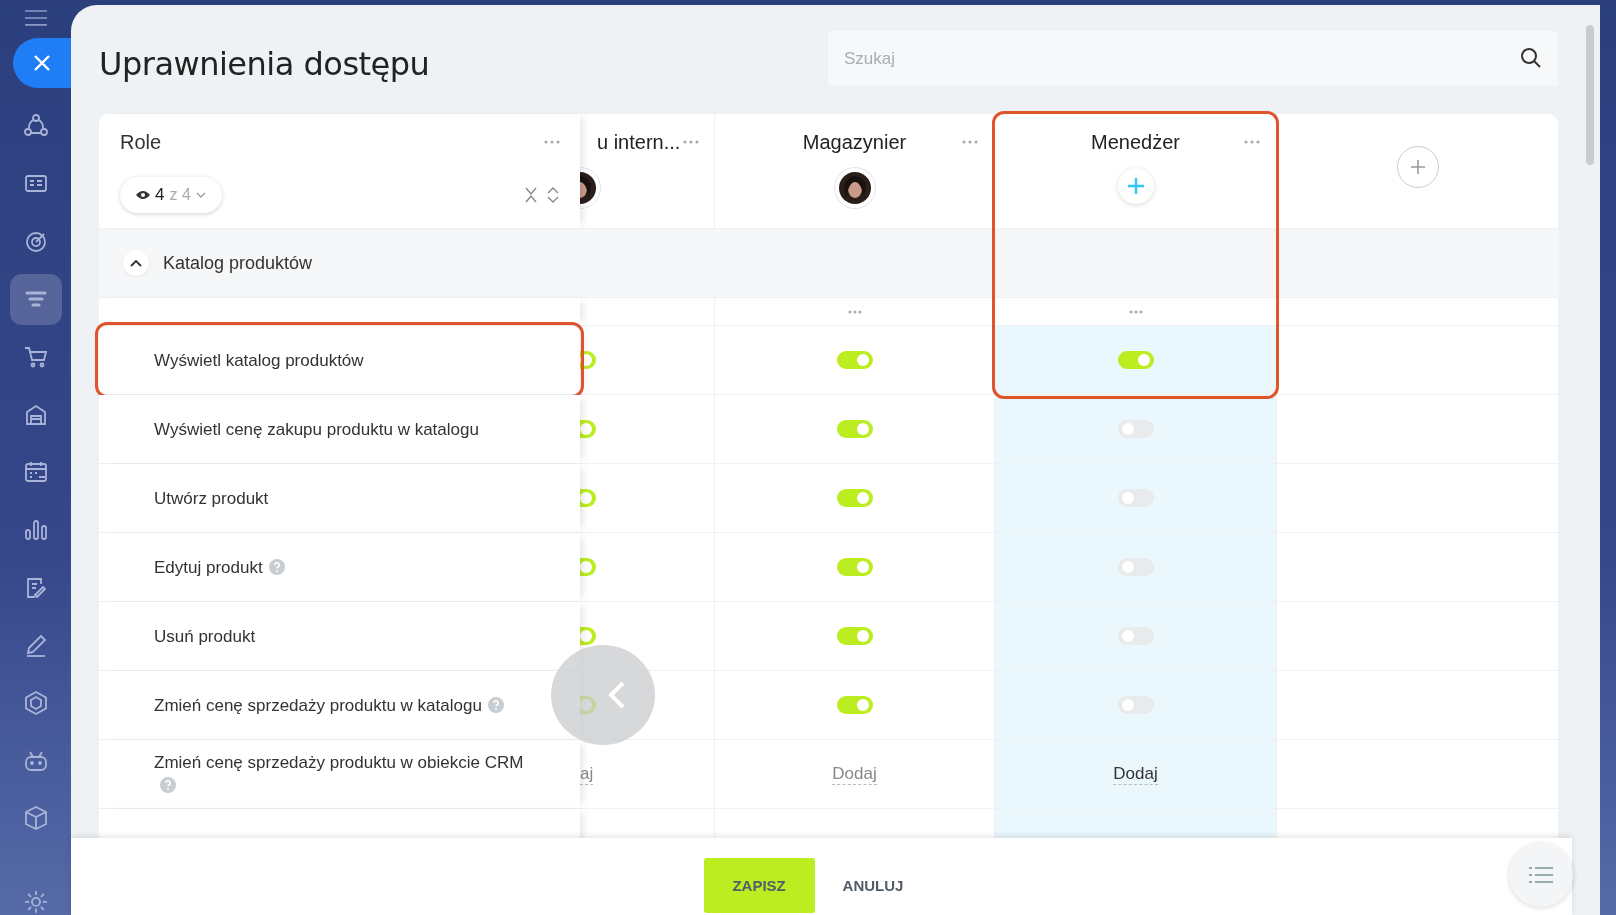  I want to click on add-link: aj, so click(587, 774).